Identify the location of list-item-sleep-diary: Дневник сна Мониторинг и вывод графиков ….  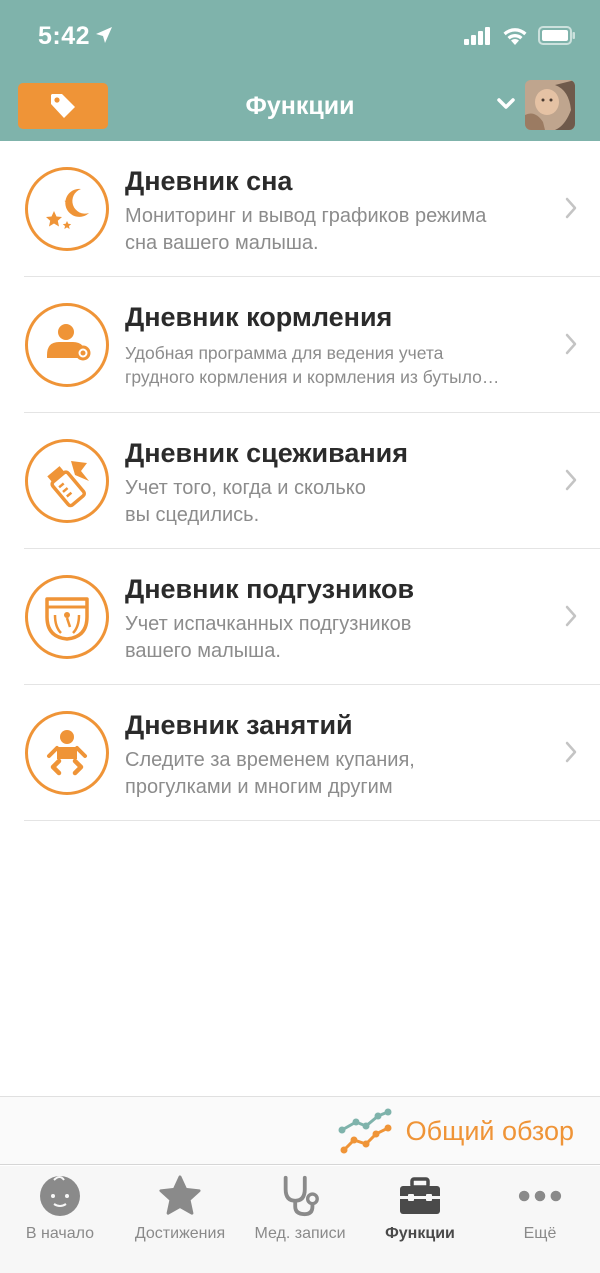
(300, 209).